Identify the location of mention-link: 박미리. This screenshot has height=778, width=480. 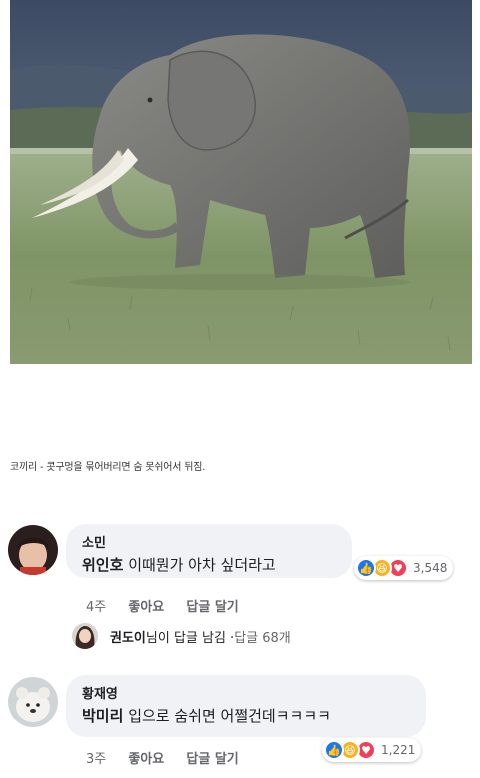
(102, 716).